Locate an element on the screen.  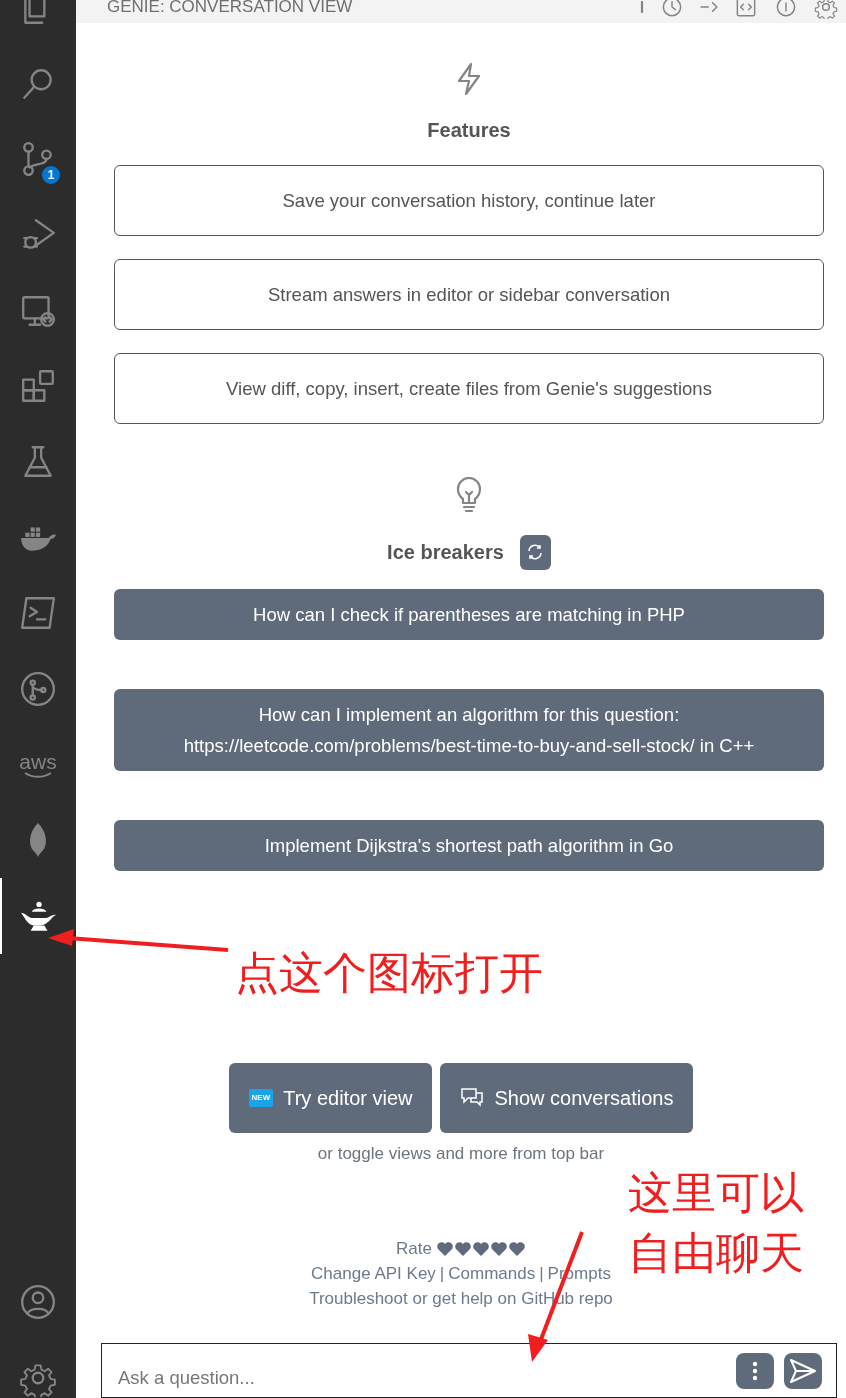
hint-text: or toggle views and more from top bar is located at coordinates (461, 1153).